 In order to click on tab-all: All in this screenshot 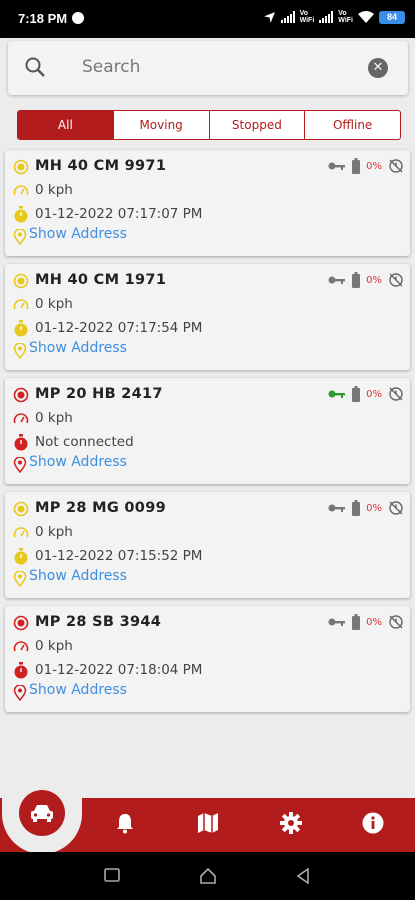, I will do `click(65, 125)`.